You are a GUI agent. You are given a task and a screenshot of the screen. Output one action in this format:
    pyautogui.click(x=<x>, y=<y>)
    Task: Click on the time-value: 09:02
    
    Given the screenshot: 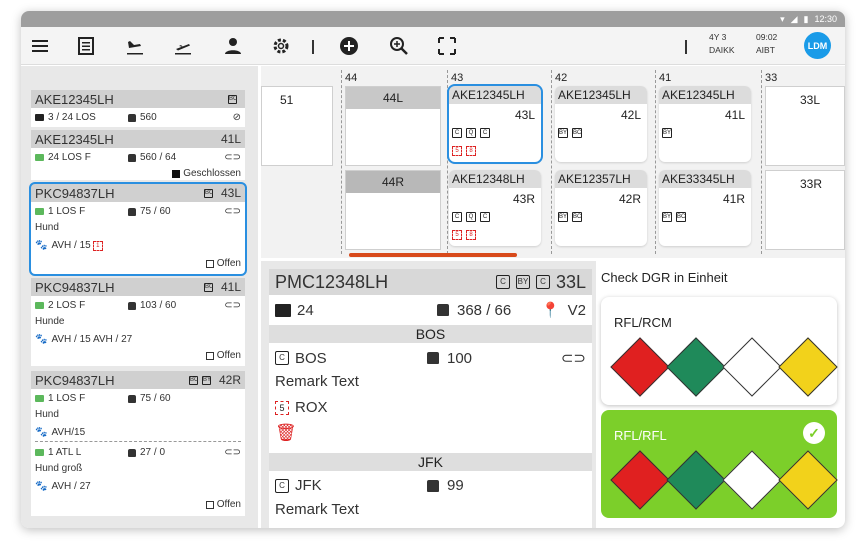 What is the action you would take?
    pyautogui.click(x=767, y=37)
    